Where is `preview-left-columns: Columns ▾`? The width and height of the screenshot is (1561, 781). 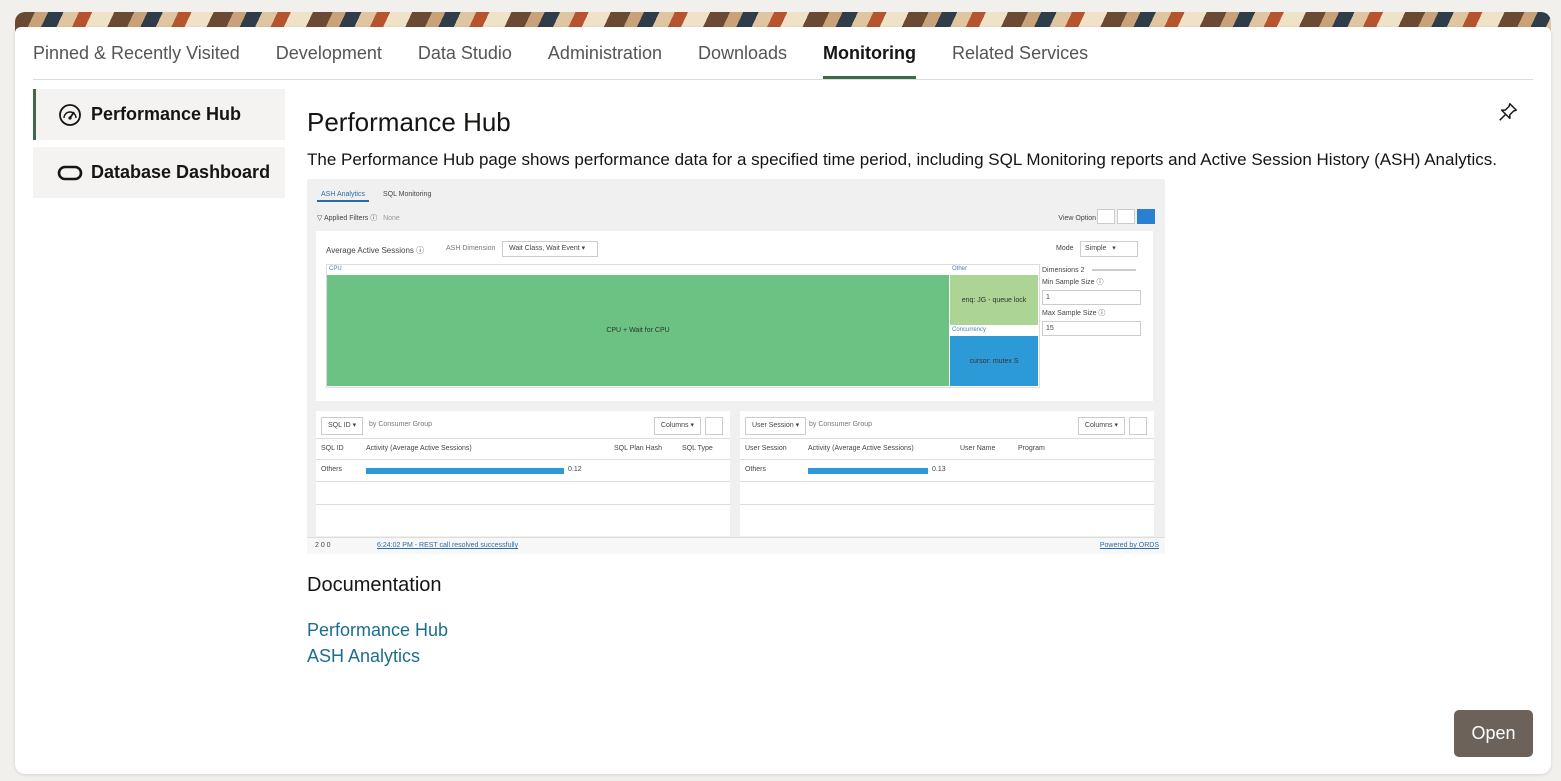
preview-left-columns: Columns ▾ is located at coordinates (677, 426).